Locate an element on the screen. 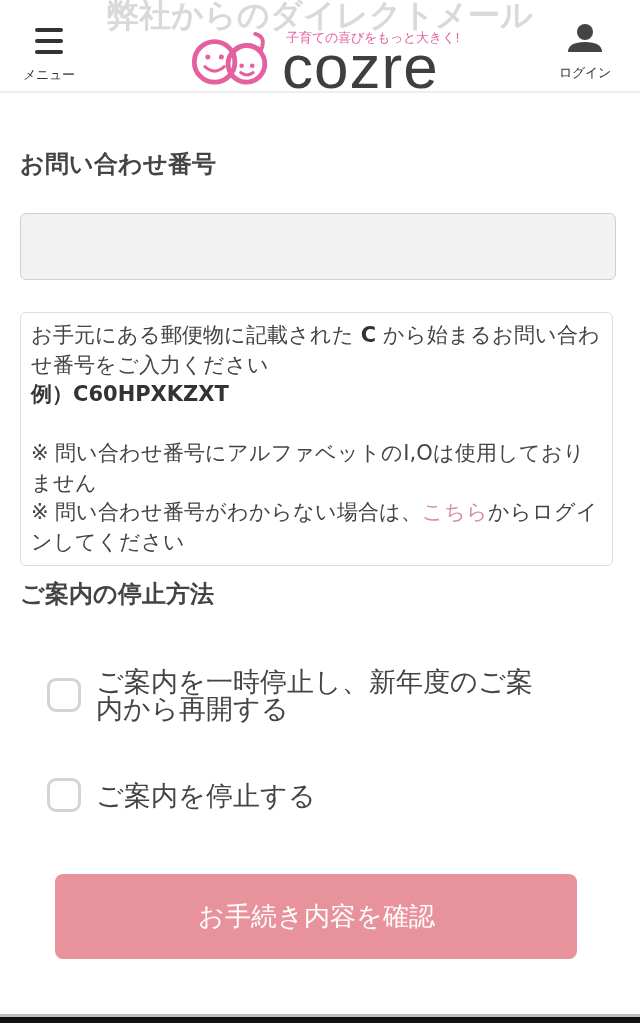 The width and height of the screenshot is (640, 1023). instruction-text: お手元にある郵便物に記載された C から始まるお問い合わせ番号をご入力ください is located at coordinates (316, 350).